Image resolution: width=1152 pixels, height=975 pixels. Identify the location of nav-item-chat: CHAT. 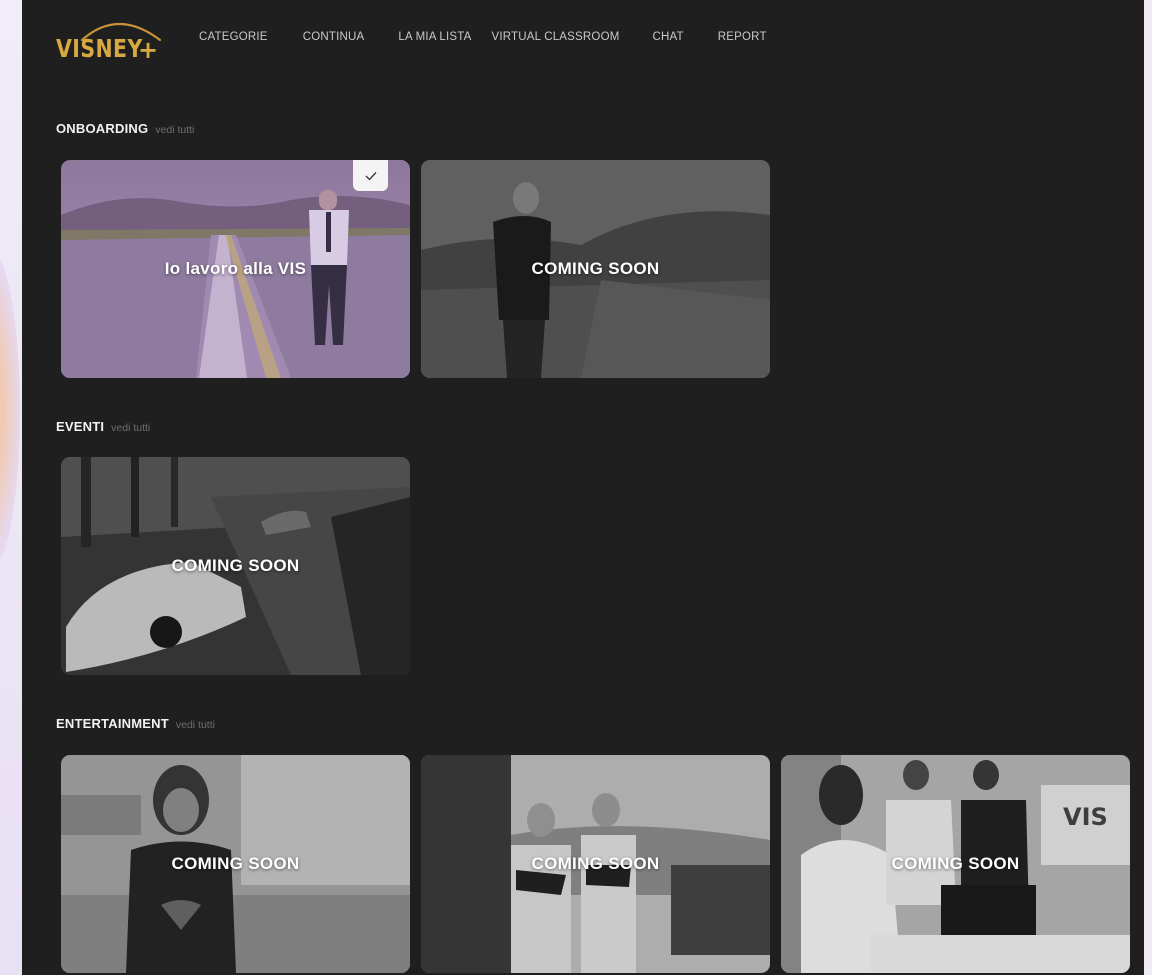
(668, 37).